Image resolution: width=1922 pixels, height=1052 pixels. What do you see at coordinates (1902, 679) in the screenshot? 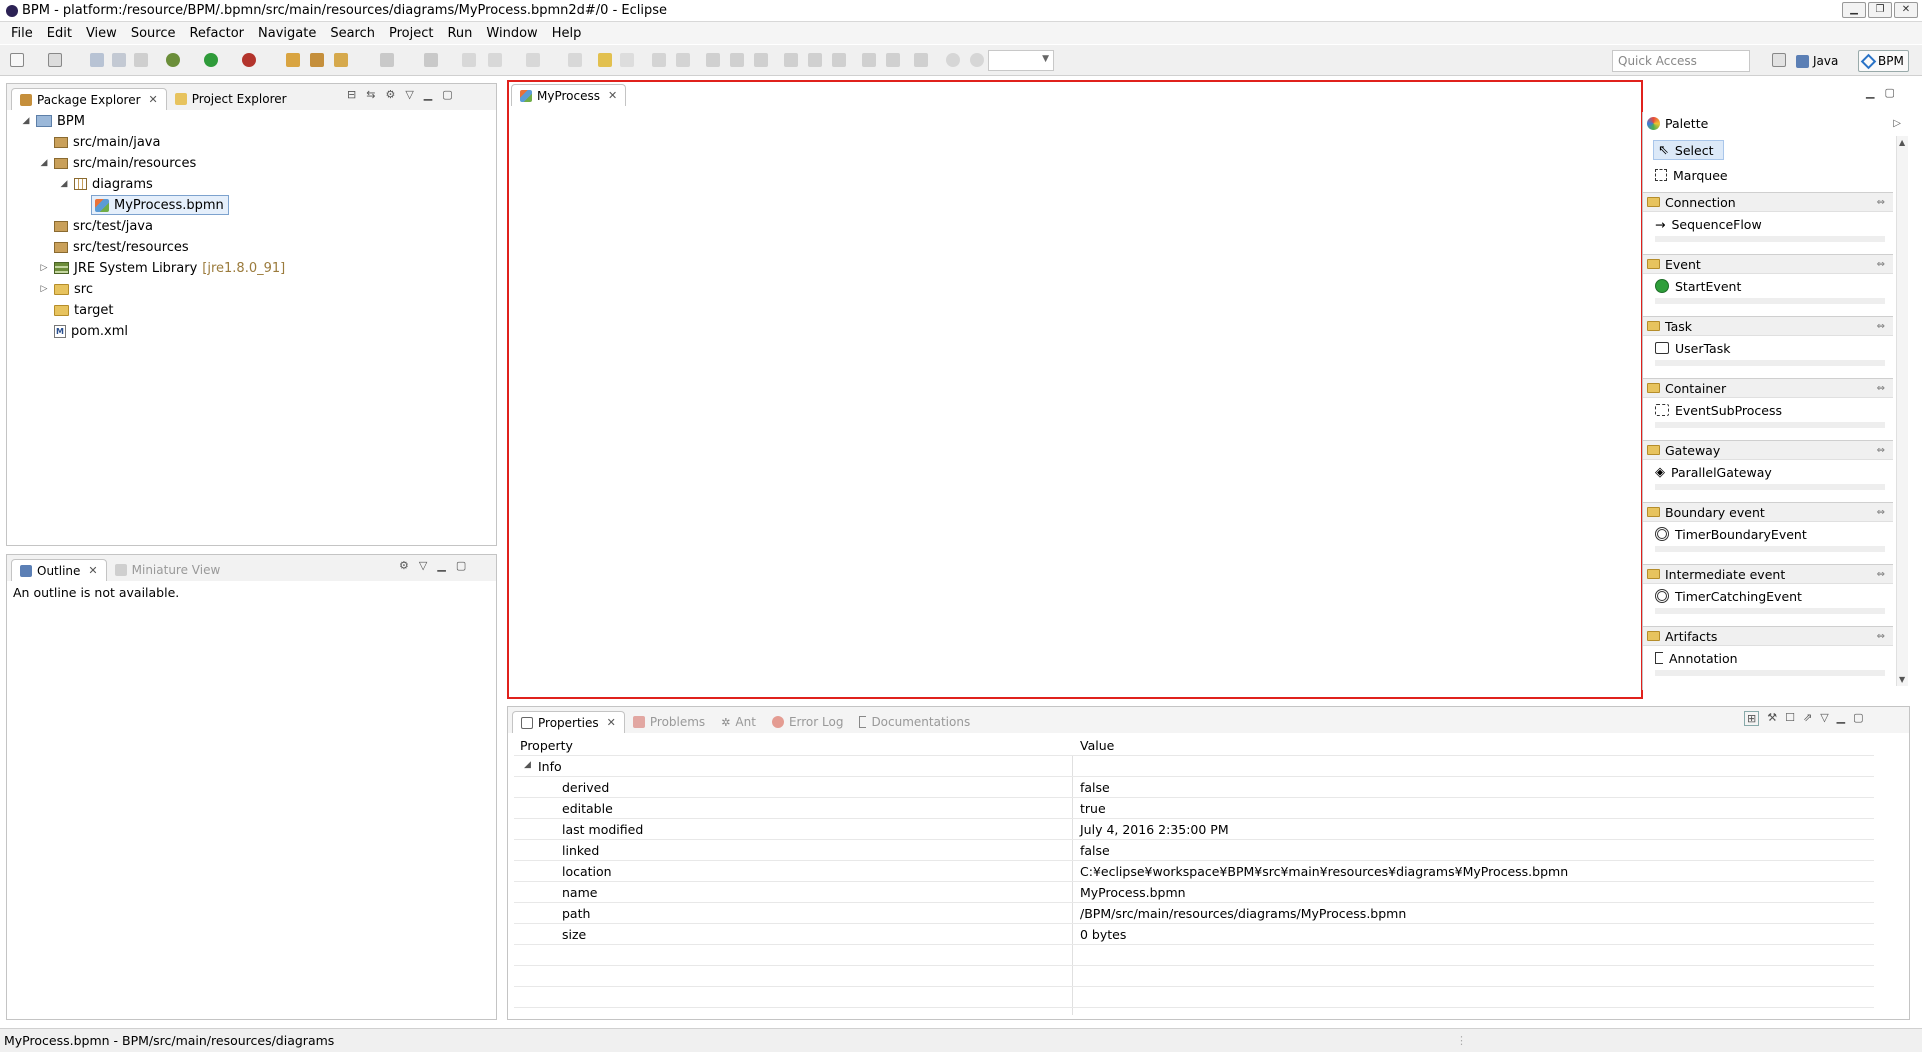
I see `scroll-down-icon: ▼` at bounding box center [1902, 679].